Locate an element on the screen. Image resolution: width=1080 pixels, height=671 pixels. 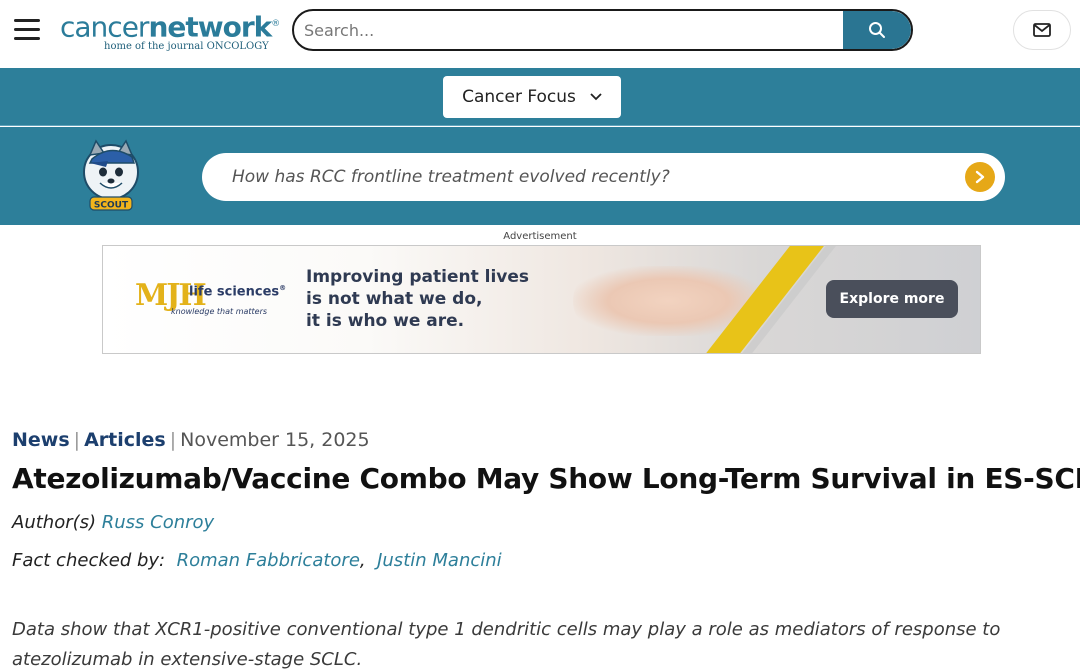
ad-brand-name: life sciences® is located at coordinates (237, 291).